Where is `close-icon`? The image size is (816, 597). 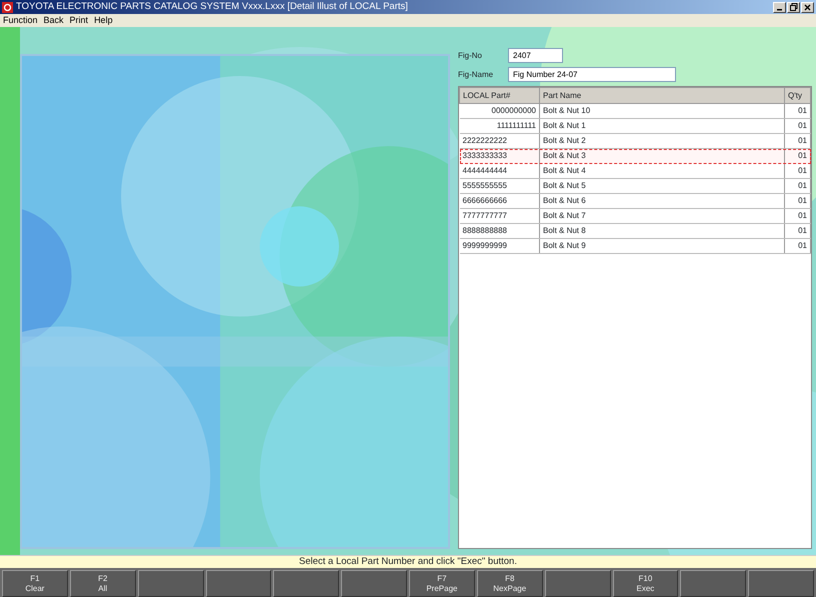 close-icon is located at coordinates (807, 7).